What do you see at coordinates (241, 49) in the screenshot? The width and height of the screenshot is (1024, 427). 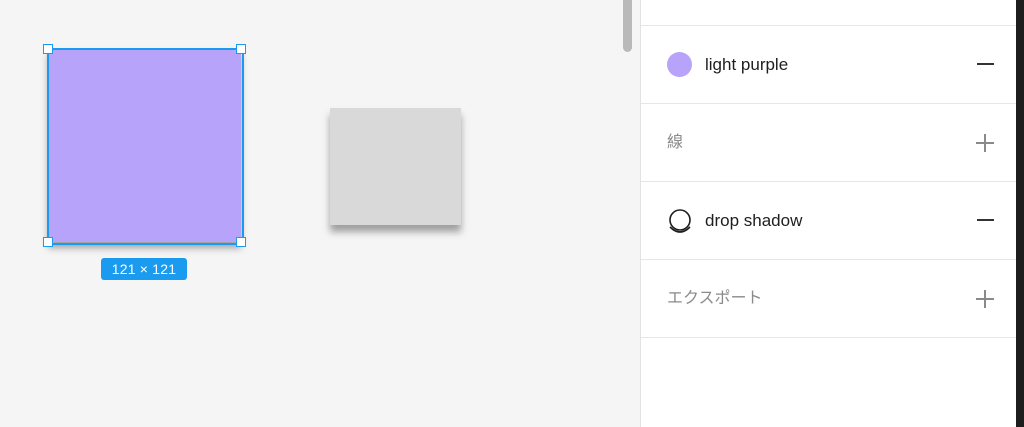 I see `resize-handle-top-right` at bounding box center [241, 49].